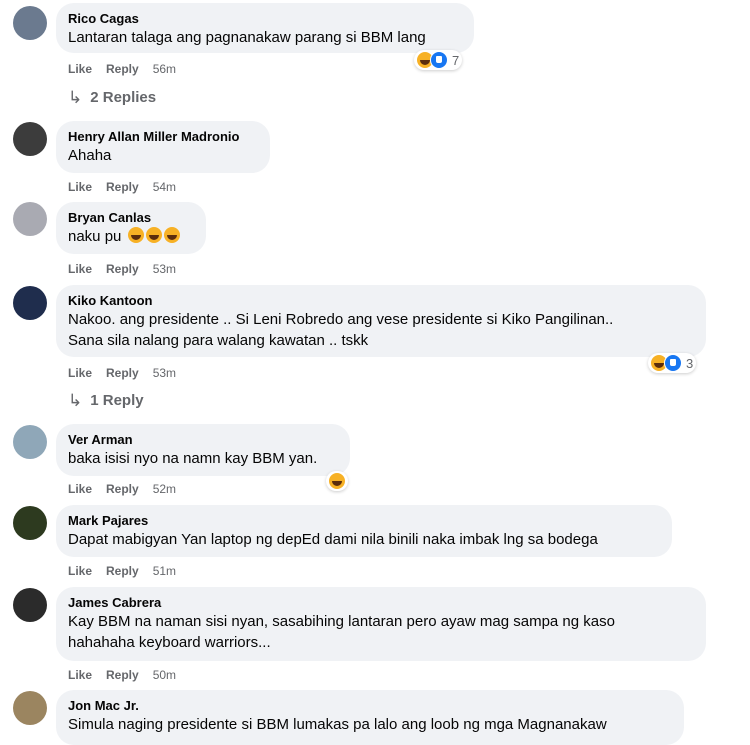  I want to click on reaction-count: 7, so click(456, 60).